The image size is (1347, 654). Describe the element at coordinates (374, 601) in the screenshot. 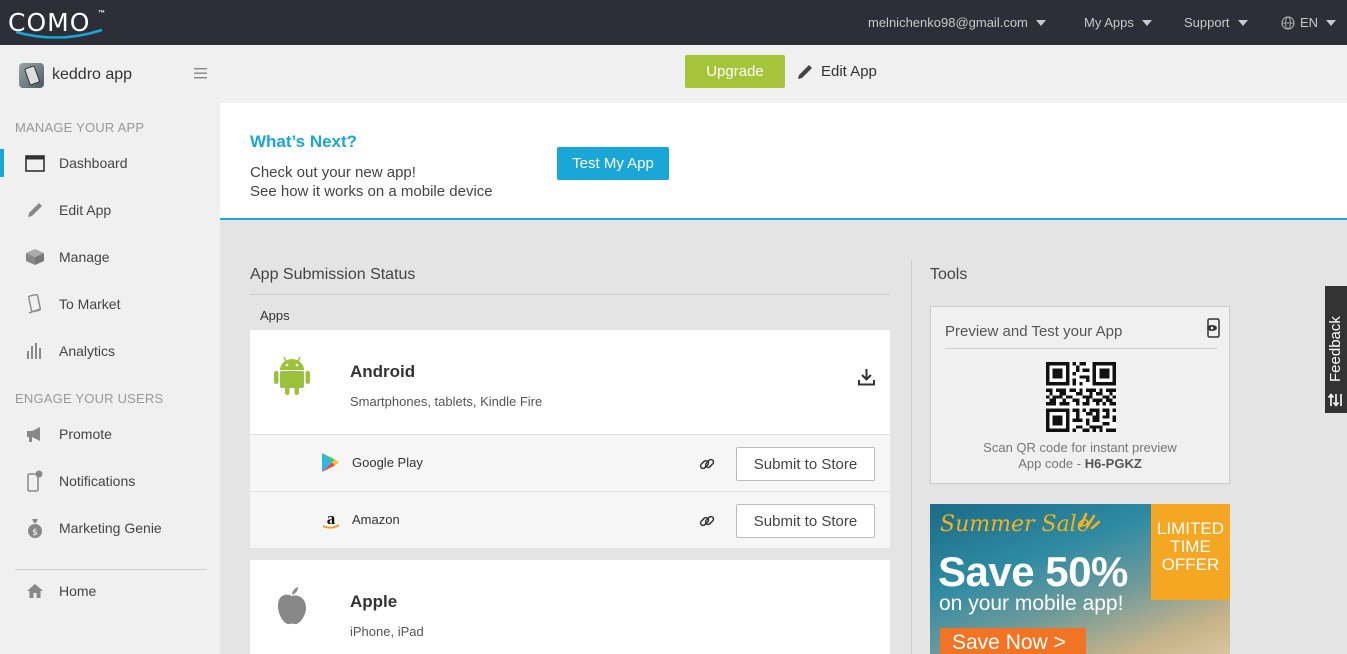

I see `apple-title: Apple` at that location.